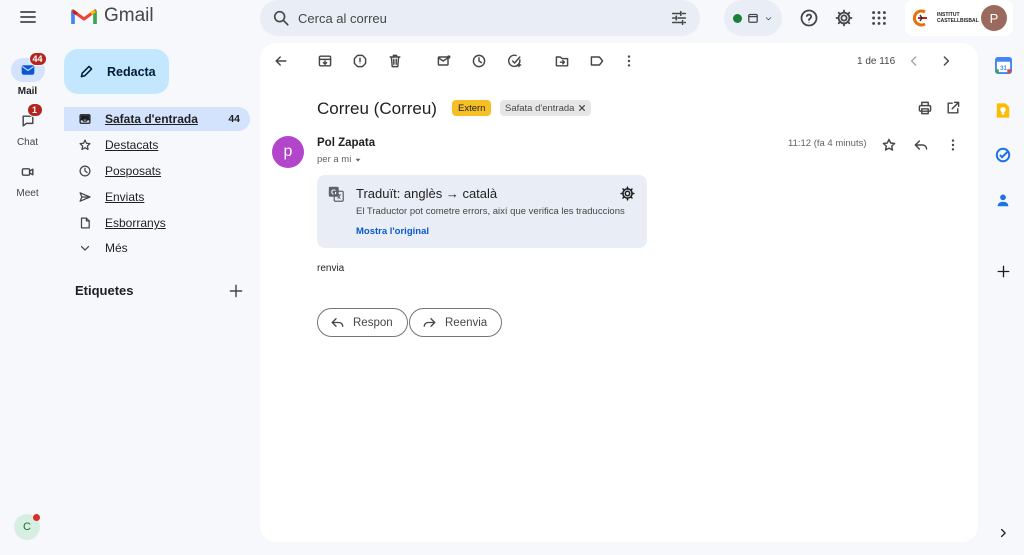  Describe the element at coordinates (133, 171) in the screenshot. I see `nav-item-label: Posposats` at that location.